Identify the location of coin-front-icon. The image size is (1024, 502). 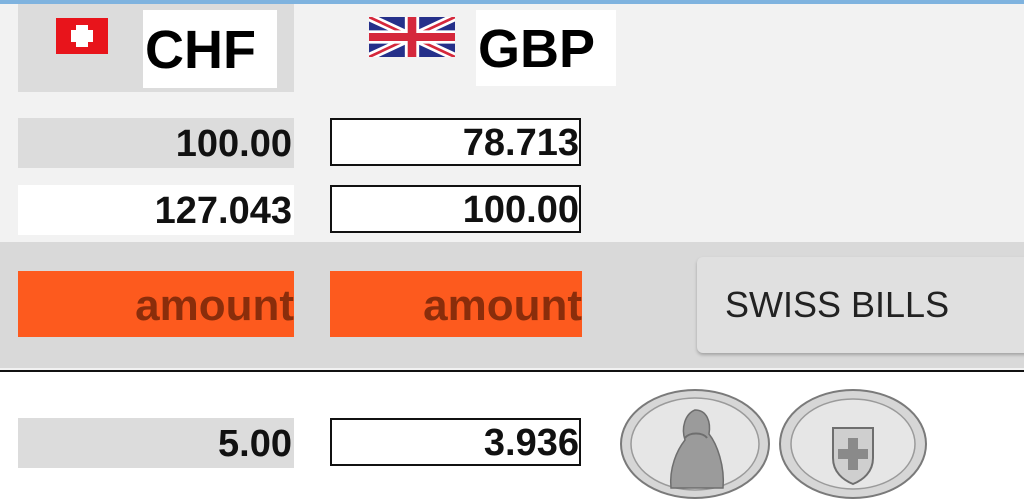
(695, 444).